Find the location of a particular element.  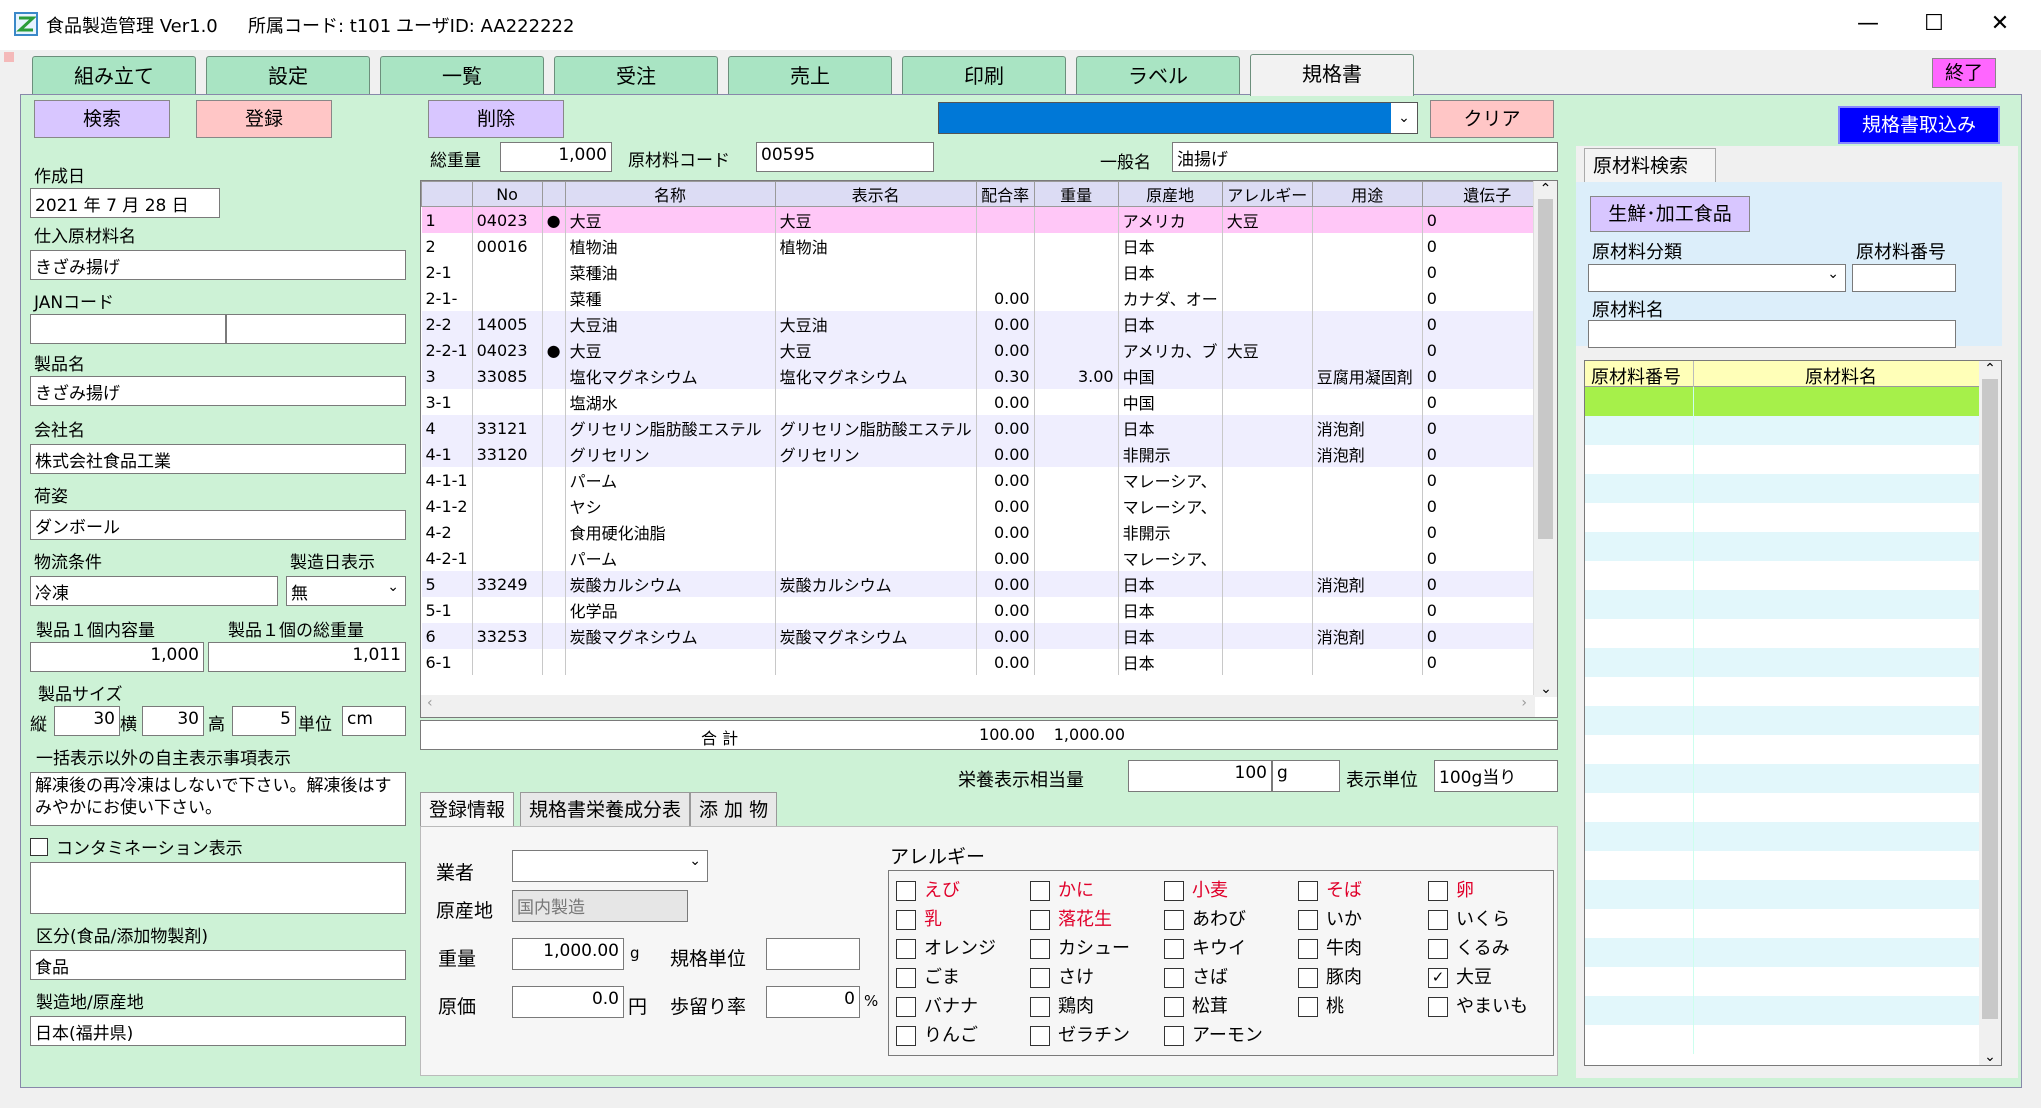

table-row: 4-1-1 パーム 0.00 マレーシア、 0 is located at coordinates (987, 480).